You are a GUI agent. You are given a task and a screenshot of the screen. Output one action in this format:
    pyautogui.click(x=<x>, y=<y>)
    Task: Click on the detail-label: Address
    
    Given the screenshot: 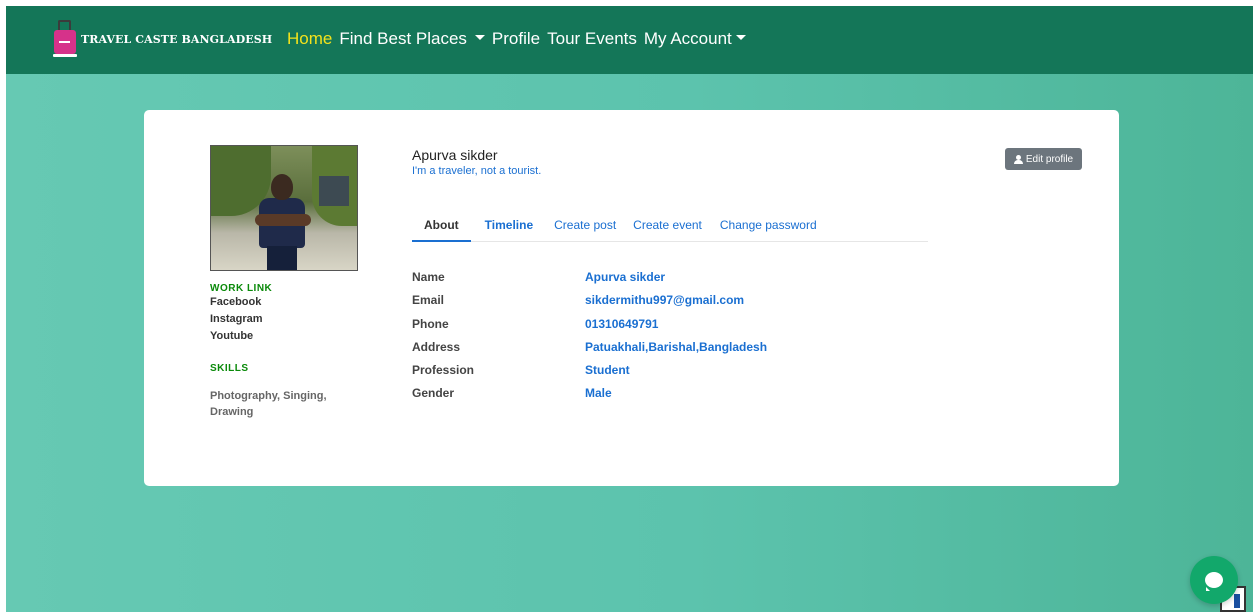 What is the action you would take?
    pyautogui.click(x=436, y=346)
    